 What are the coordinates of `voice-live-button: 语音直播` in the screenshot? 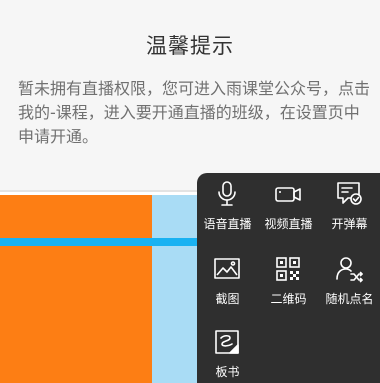 It's located at (227, 204).